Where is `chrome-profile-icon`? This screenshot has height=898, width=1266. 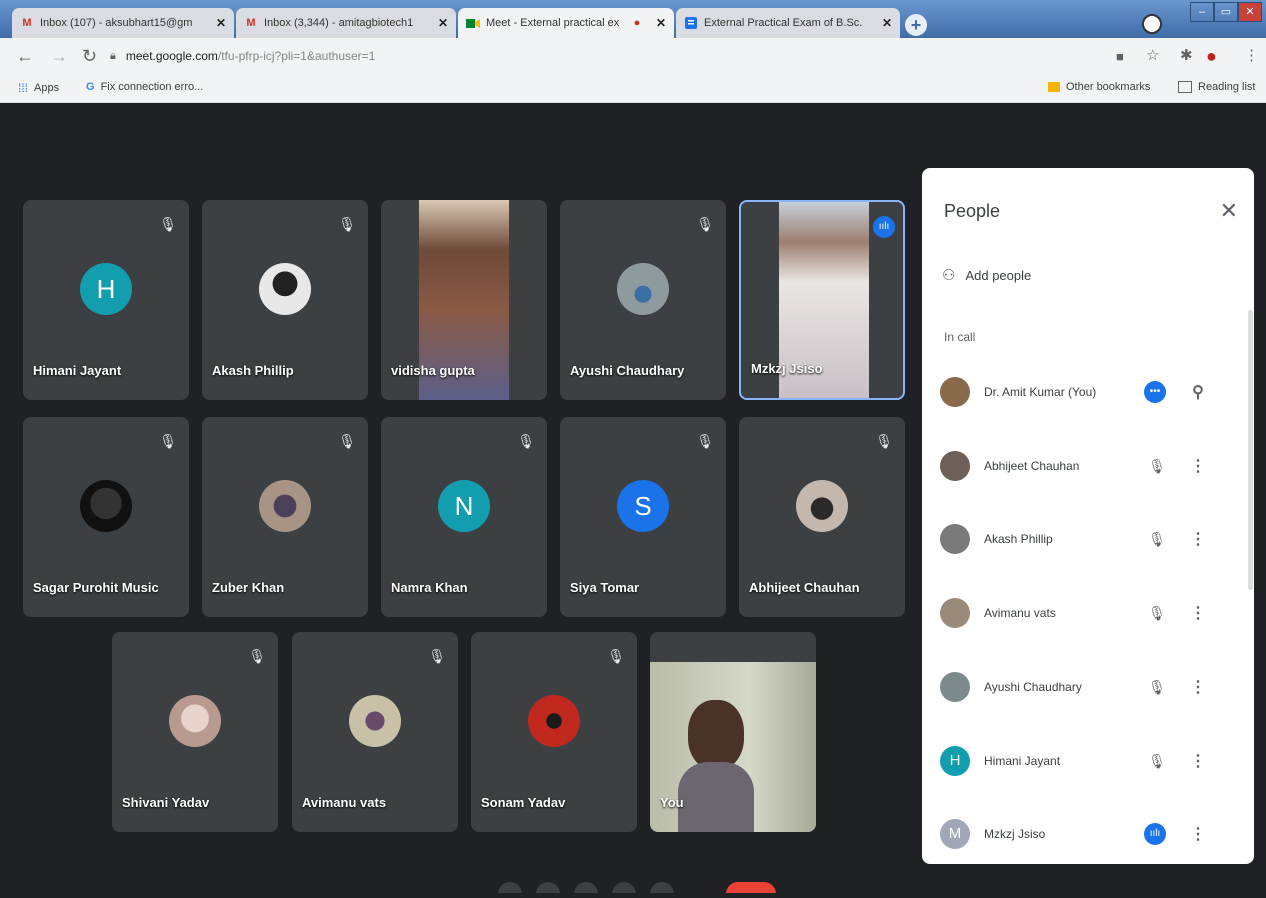 chrome-profile-icon is located at coordinates (1152, 24).